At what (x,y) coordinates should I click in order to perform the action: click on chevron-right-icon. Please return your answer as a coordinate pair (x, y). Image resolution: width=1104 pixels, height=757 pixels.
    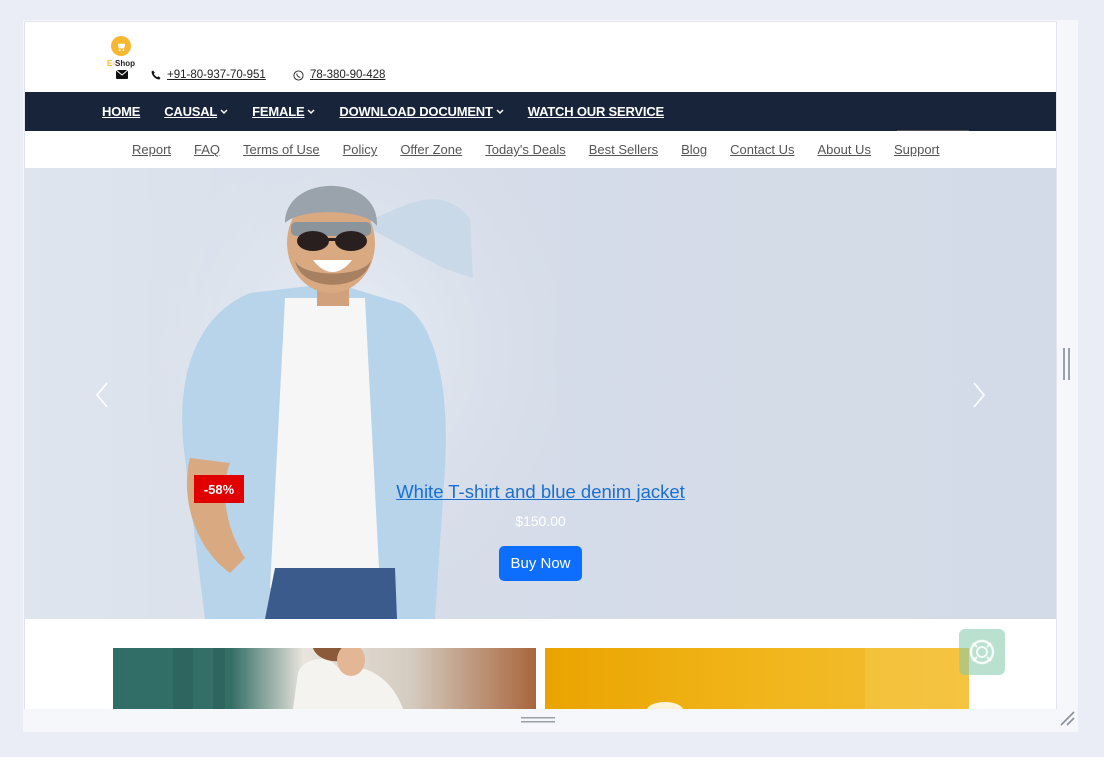
    Looking at the image, I should click on (978, 395).